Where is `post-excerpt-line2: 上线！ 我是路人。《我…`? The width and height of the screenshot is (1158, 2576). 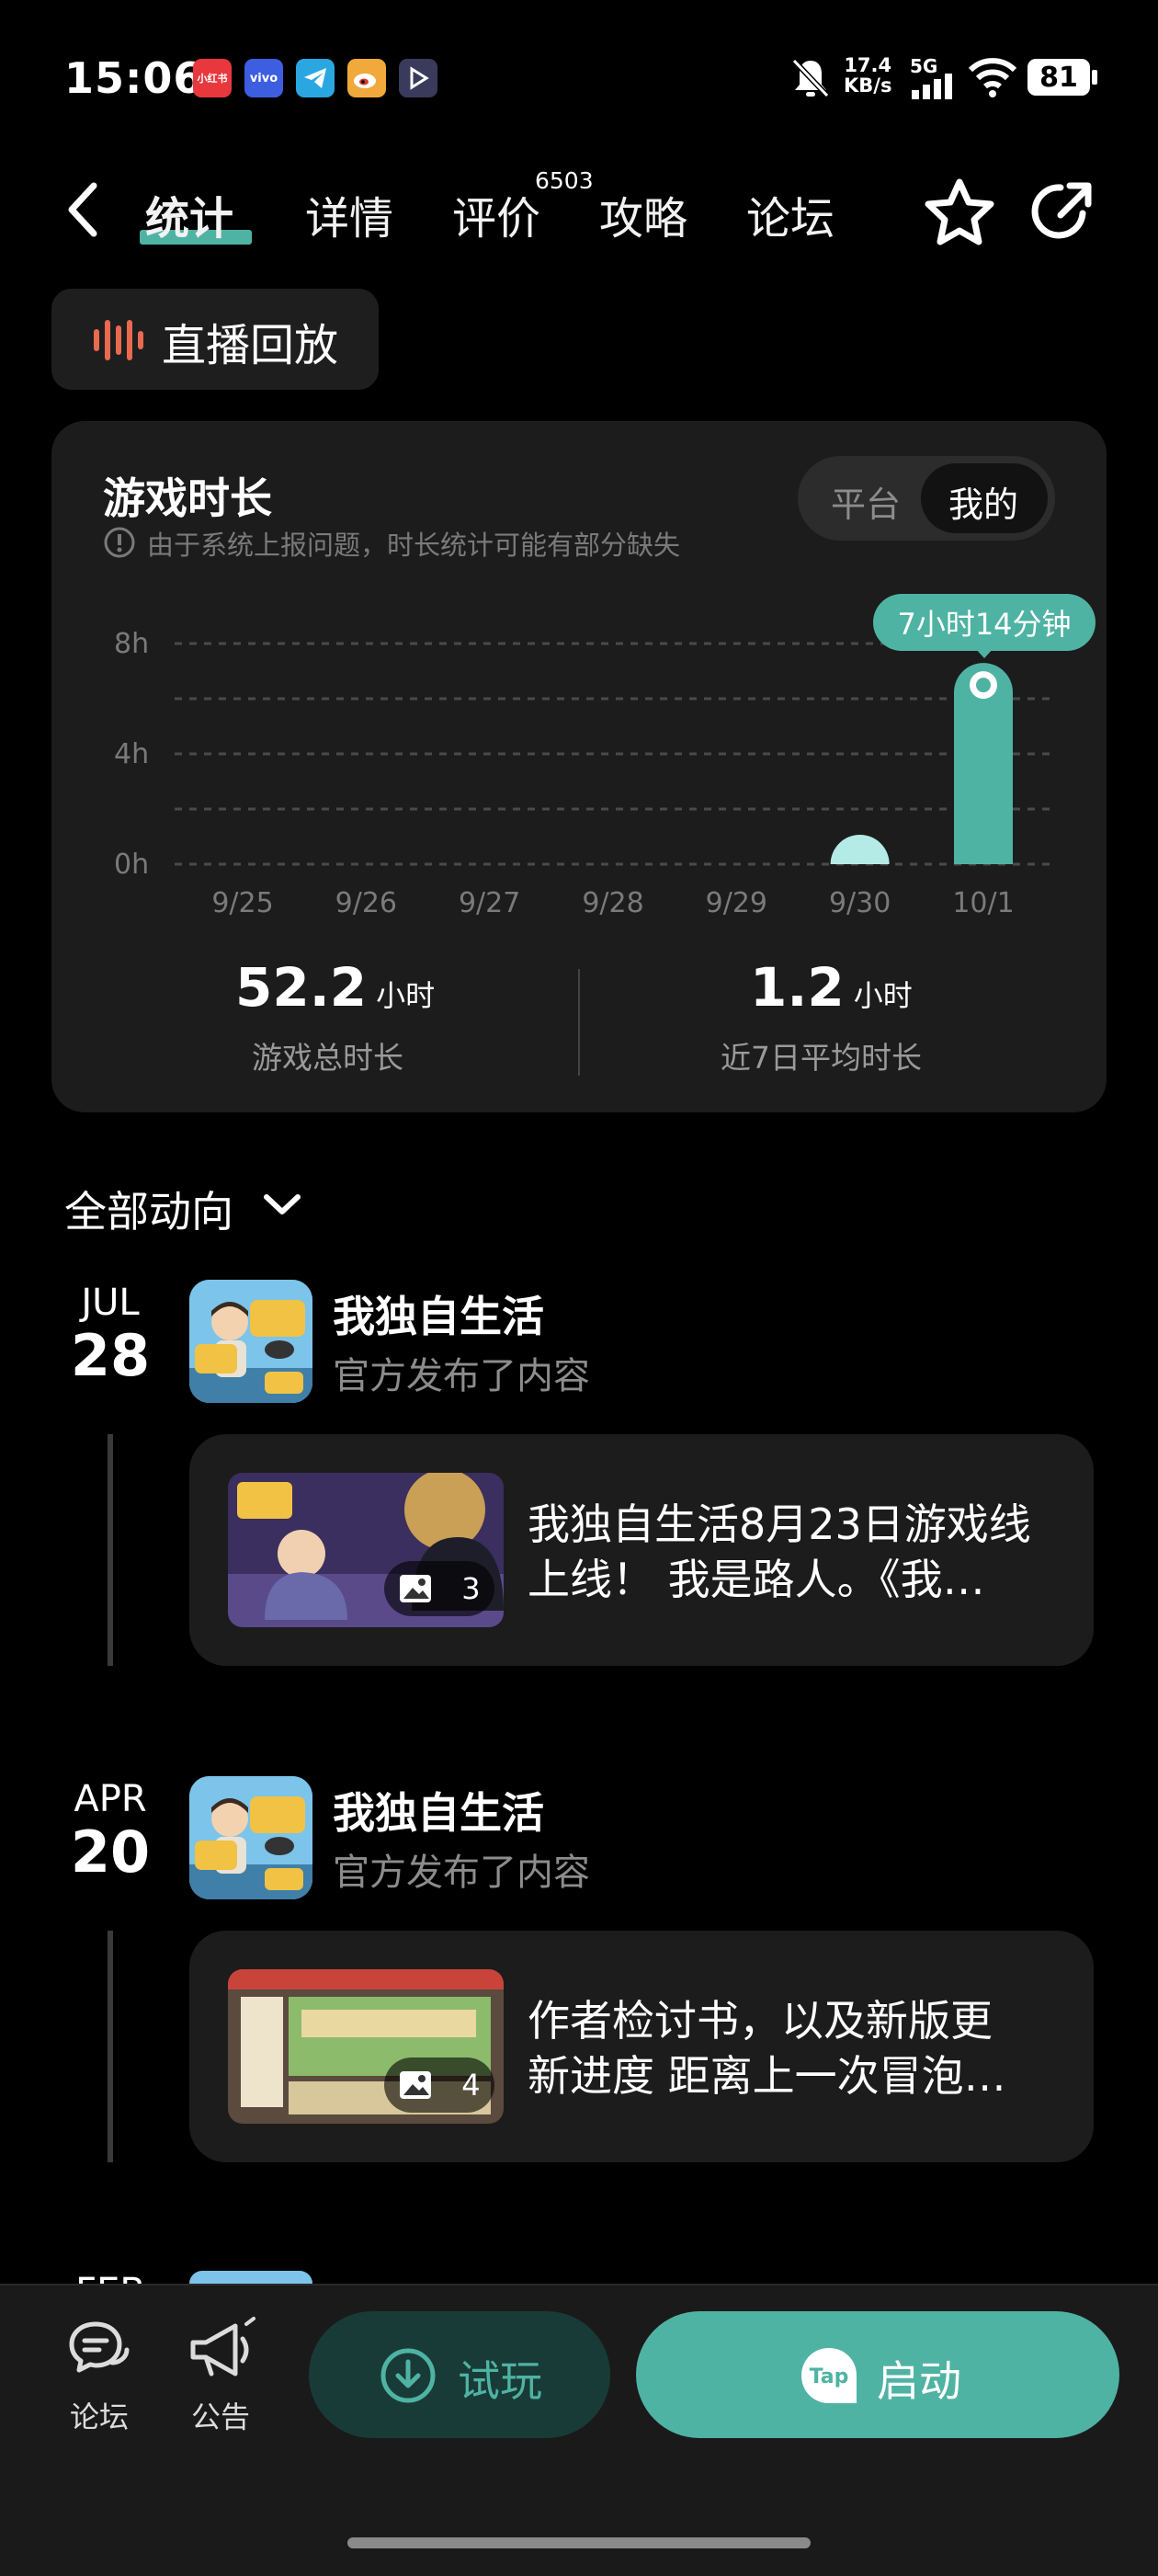
post-excerpt-line2: 上线！ 我是路人。《我… is located at coordinates (756, 1579).